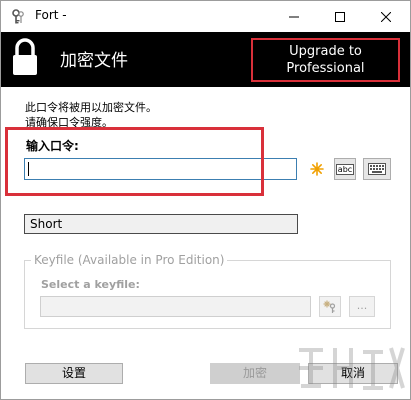 Image resolution: width=411 pixels, height=400 pixels. Describe the element at coordinates (90, 284) in the screenshot. I see `keyfile-label: Select a keyfile:` at that location.